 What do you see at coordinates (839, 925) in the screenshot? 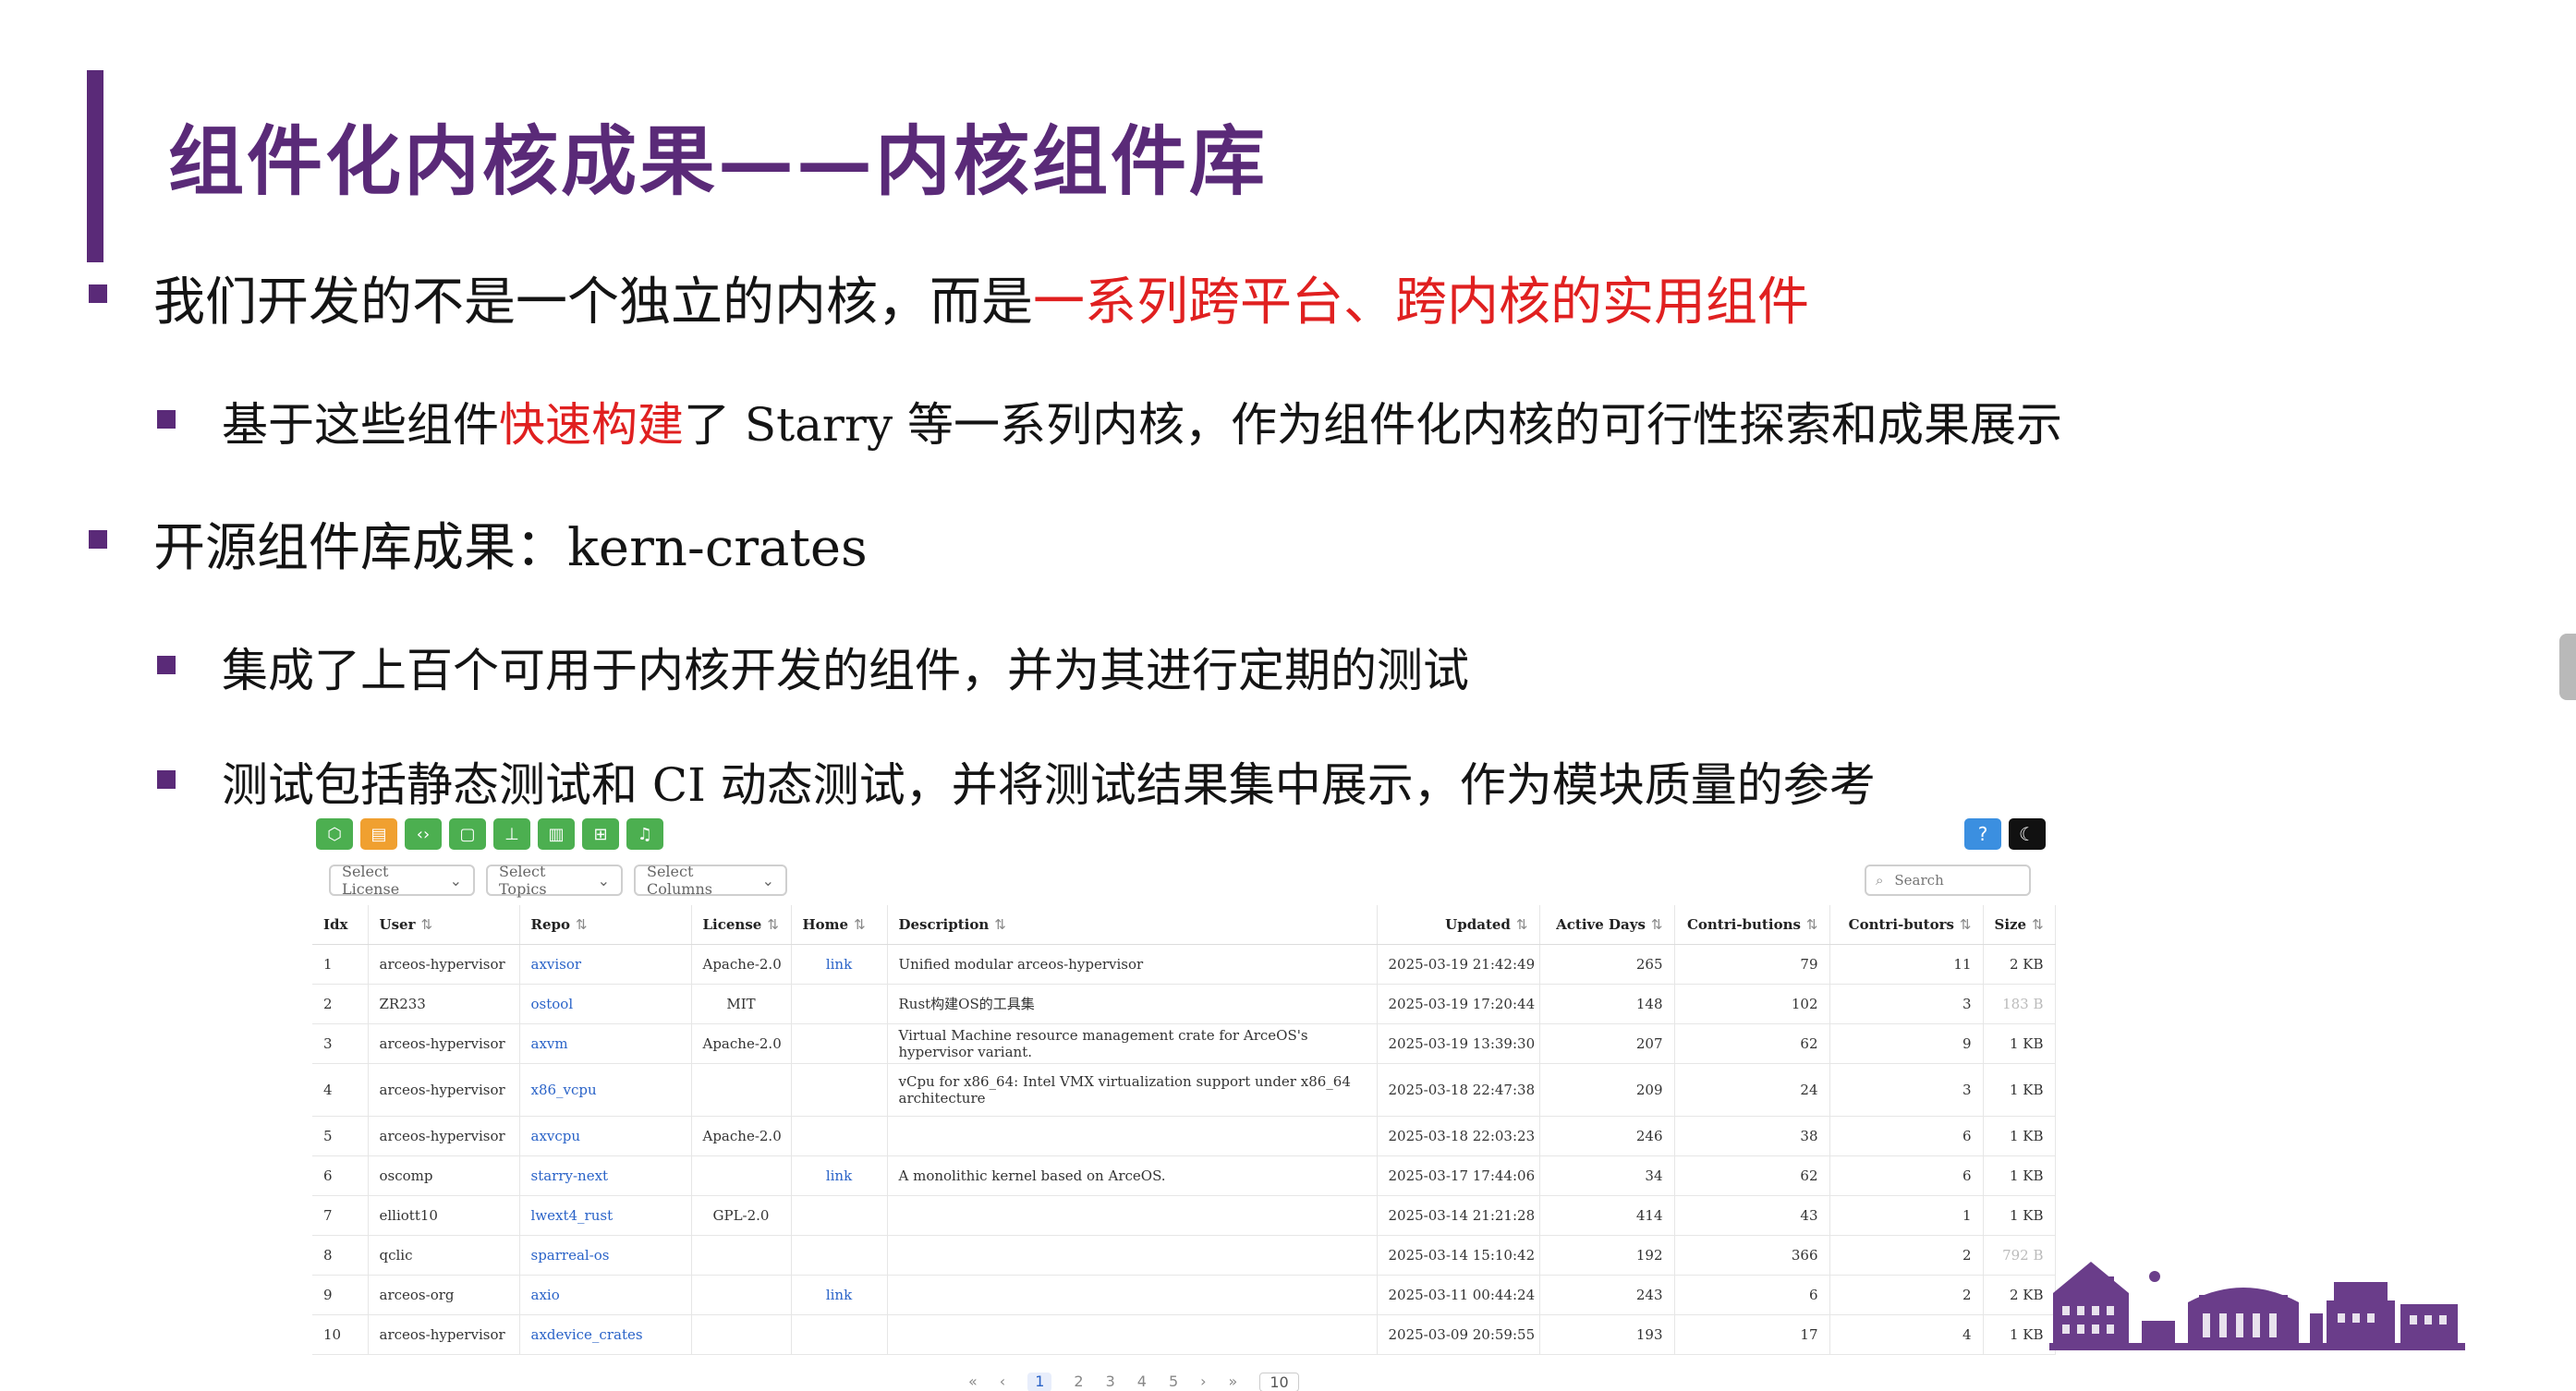
I see `column-header: Home ⇅` at bounding box center [839, 925].